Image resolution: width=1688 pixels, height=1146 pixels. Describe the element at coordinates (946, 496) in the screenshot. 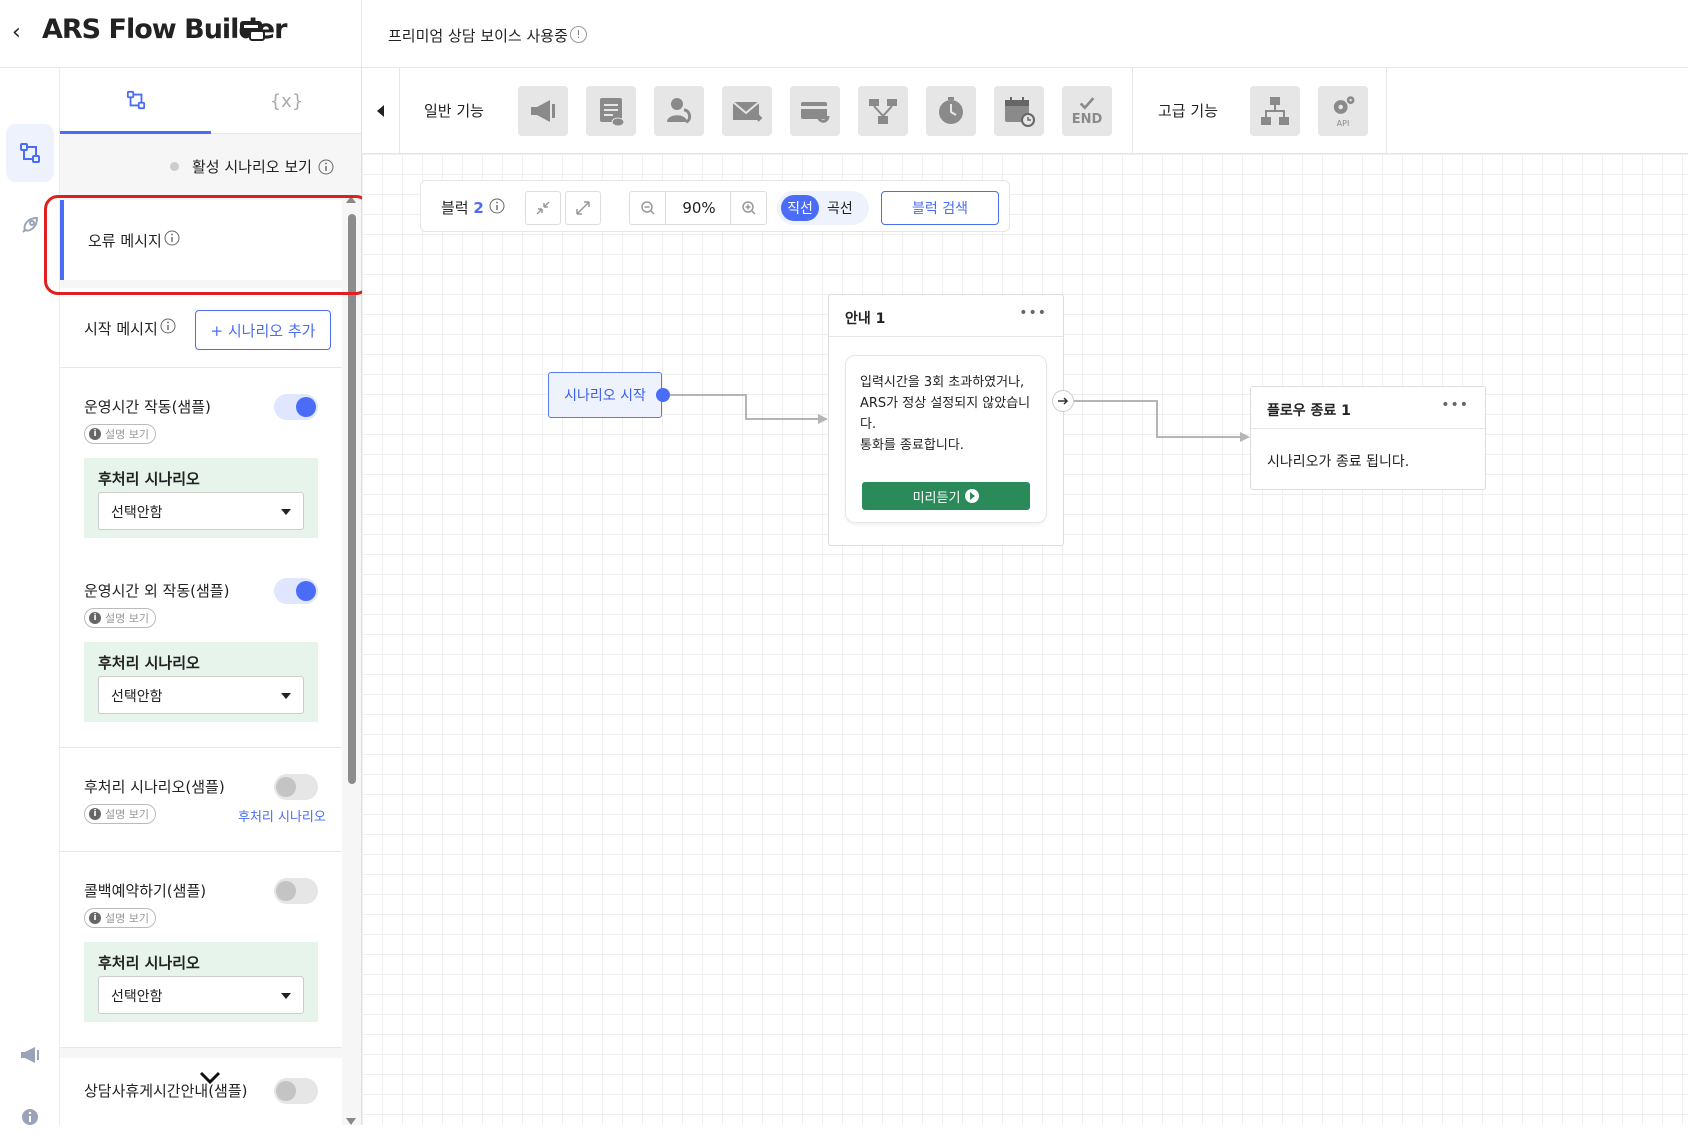

I see `preview-button: 미리듣기` at that location.